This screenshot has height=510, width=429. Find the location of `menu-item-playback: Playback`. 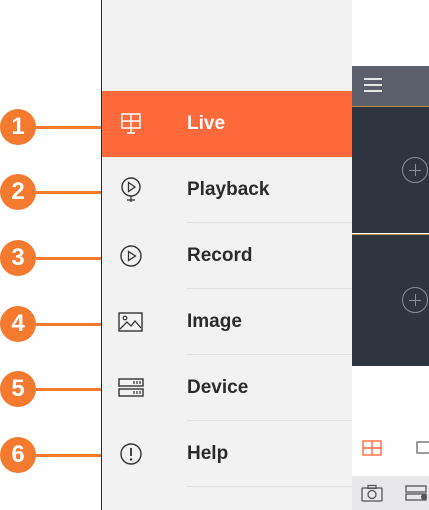

menu-item-playback: Playback is located at coordinates (227, 190).